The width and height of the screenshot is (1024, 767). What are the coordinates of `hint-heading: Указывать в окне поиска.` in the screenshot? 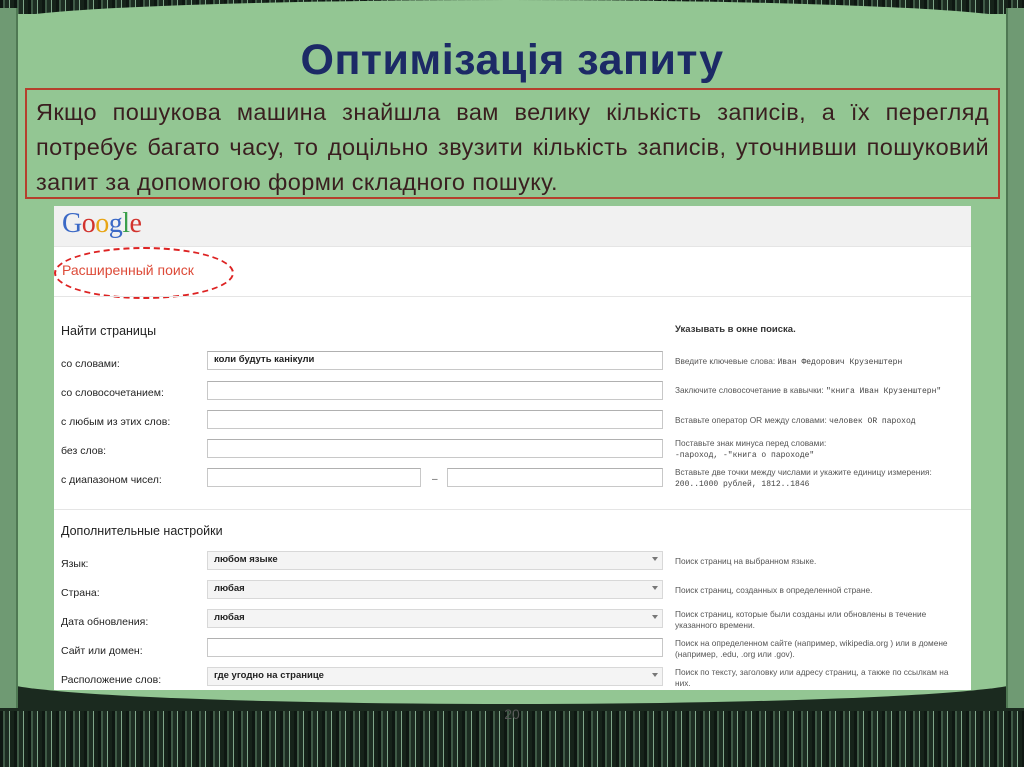 It's located at (735, 329).